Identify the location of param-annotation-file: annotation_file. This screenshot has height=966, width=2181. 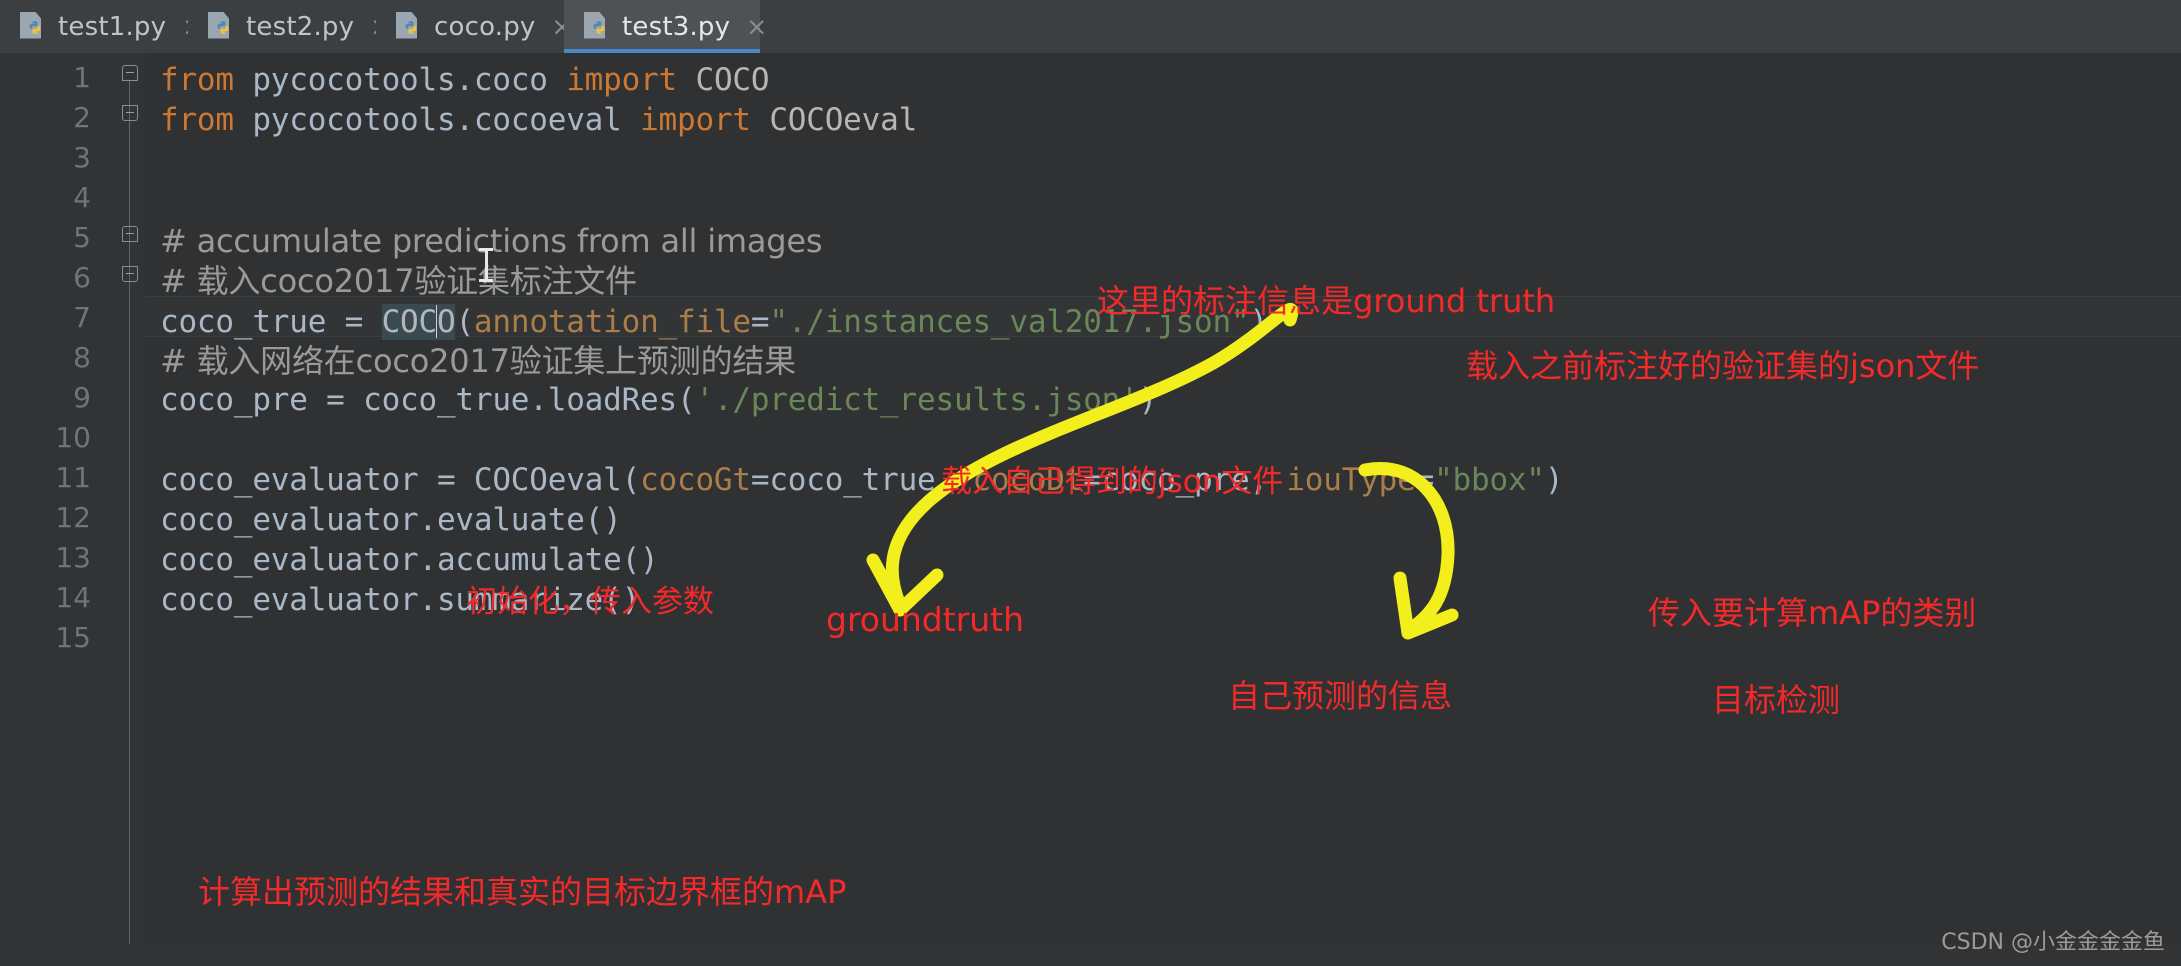
(612, 322).